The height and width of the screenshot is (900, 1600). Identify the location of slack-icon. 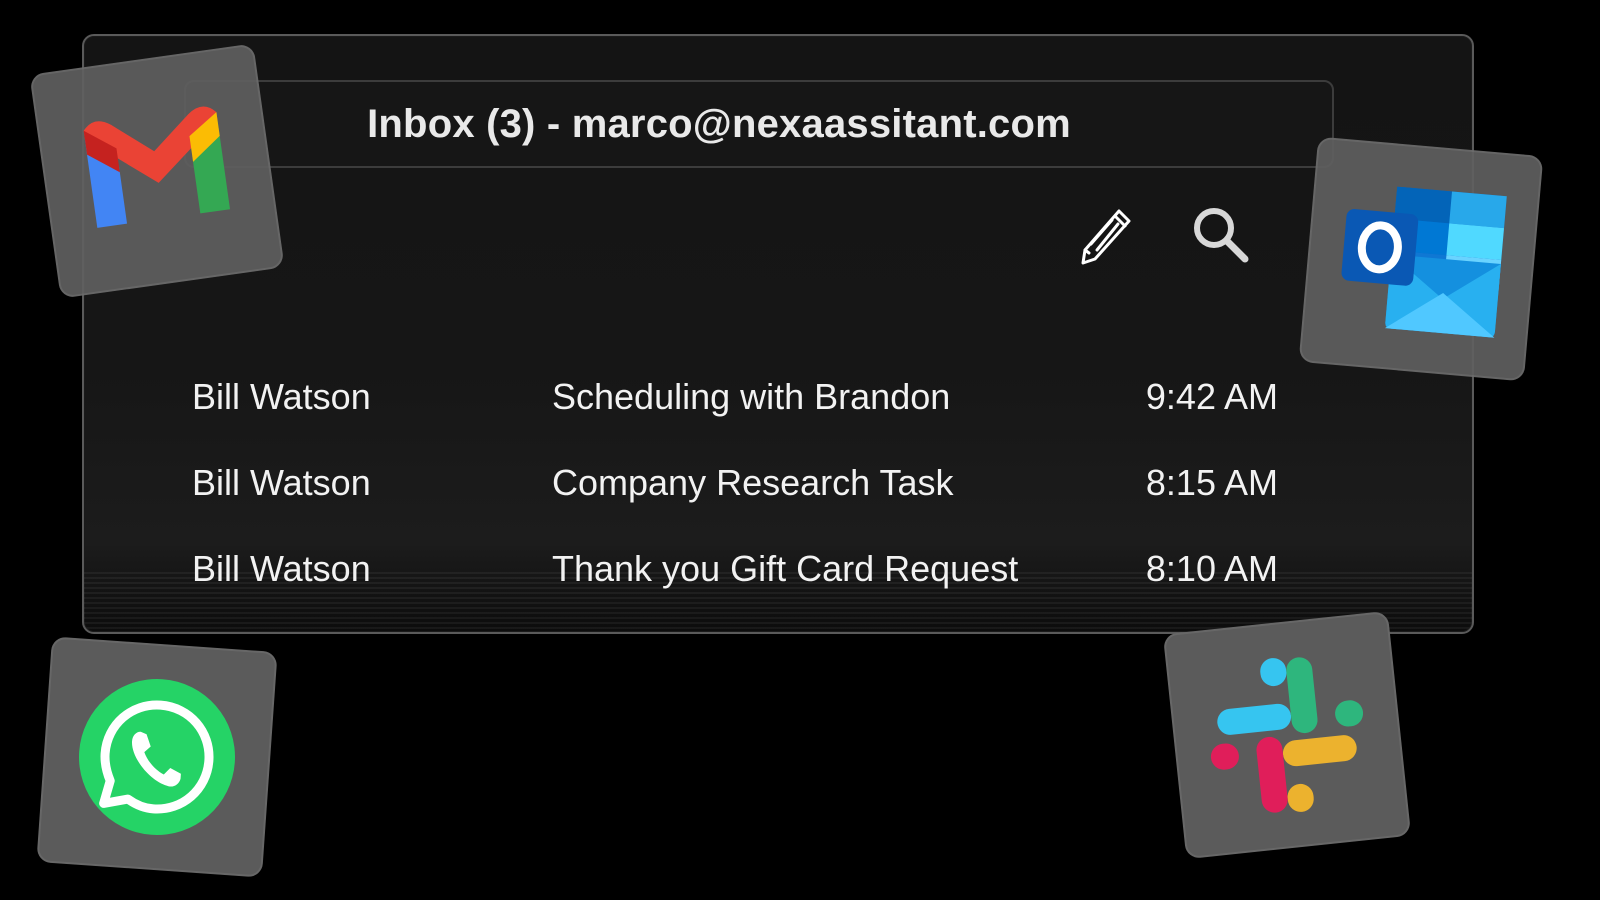
(1287, 735).